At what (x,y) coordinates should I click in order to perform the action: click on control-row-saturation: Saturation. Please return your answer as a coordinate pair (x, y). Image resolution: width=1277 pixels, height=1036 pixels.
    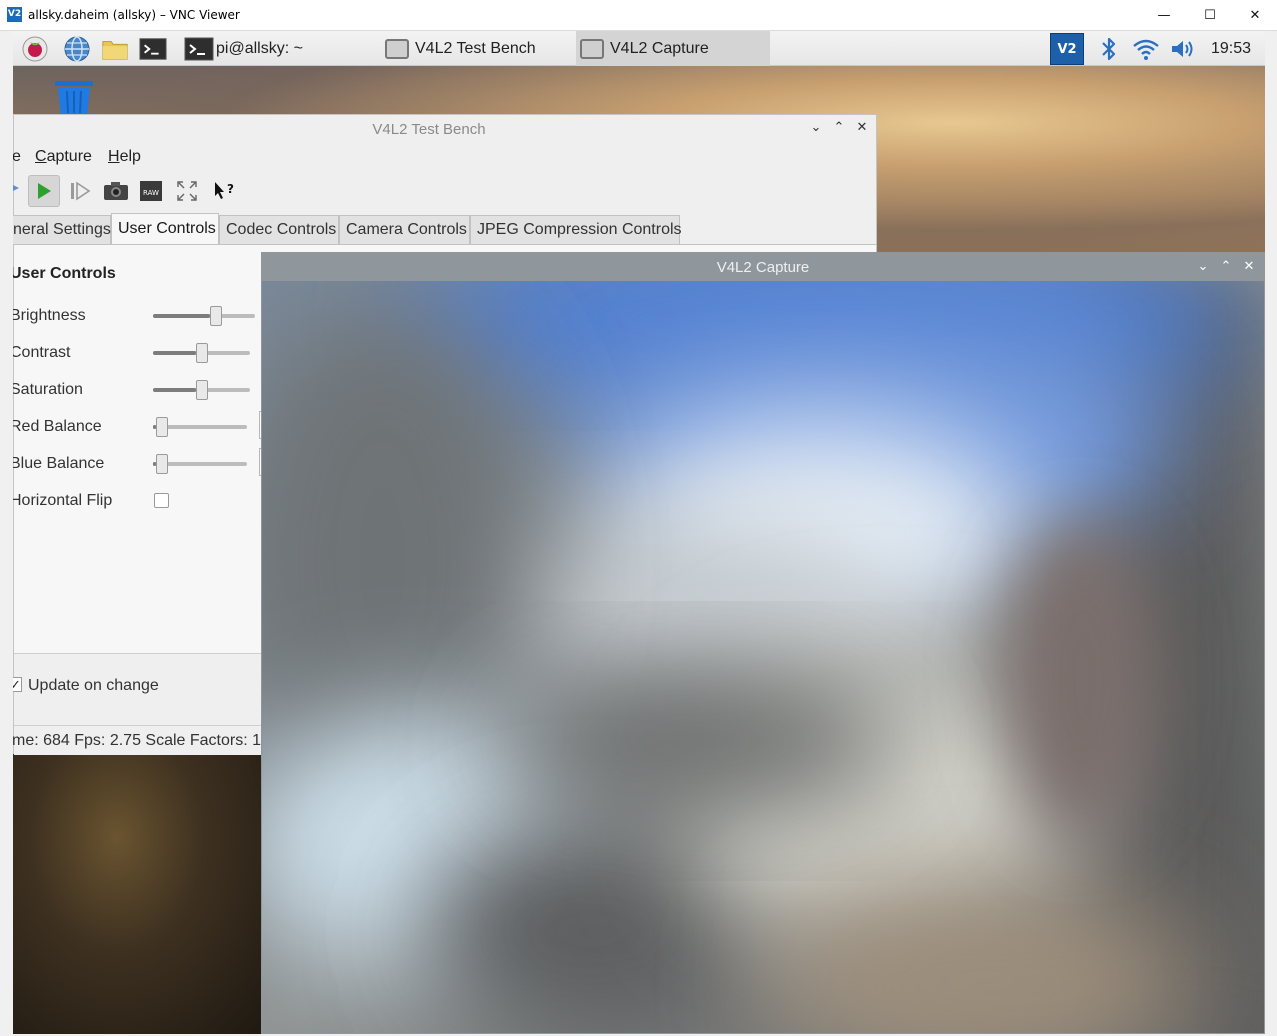
    Looking at the image, I should click on (141, 388).